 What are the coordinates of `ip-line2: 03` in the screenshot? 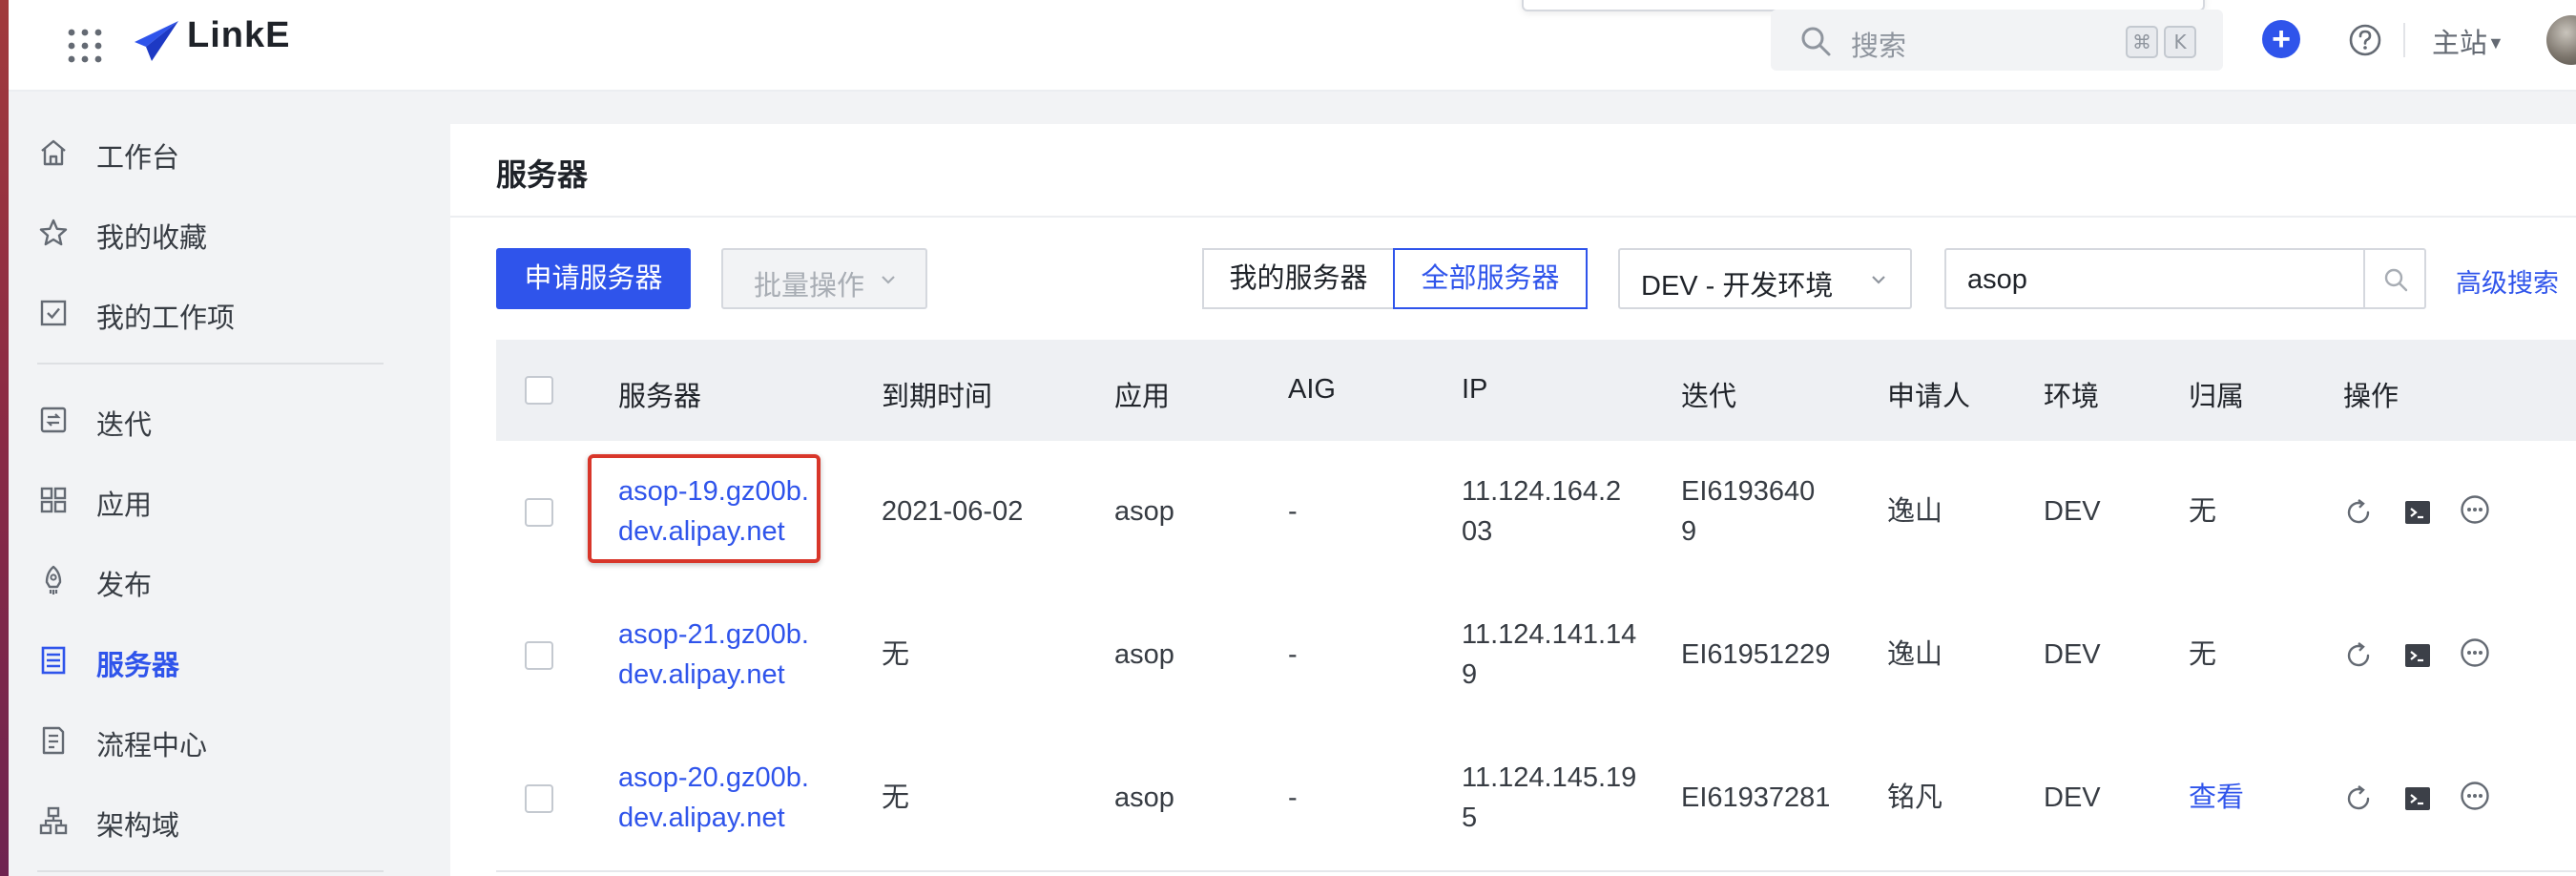 It's located at (1477, 531).